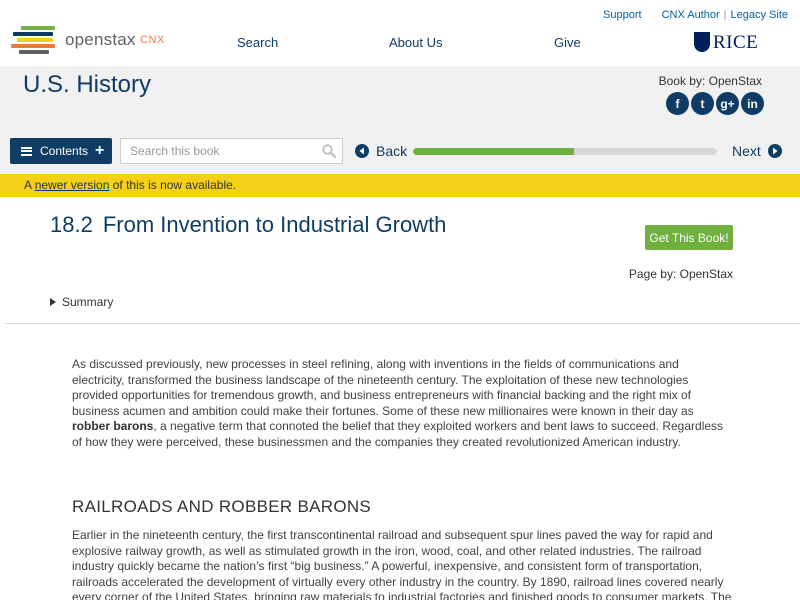 The height and width of the screenshot is (600, 800). I want to click on logo-cnx: CNX, so click(152, 40).